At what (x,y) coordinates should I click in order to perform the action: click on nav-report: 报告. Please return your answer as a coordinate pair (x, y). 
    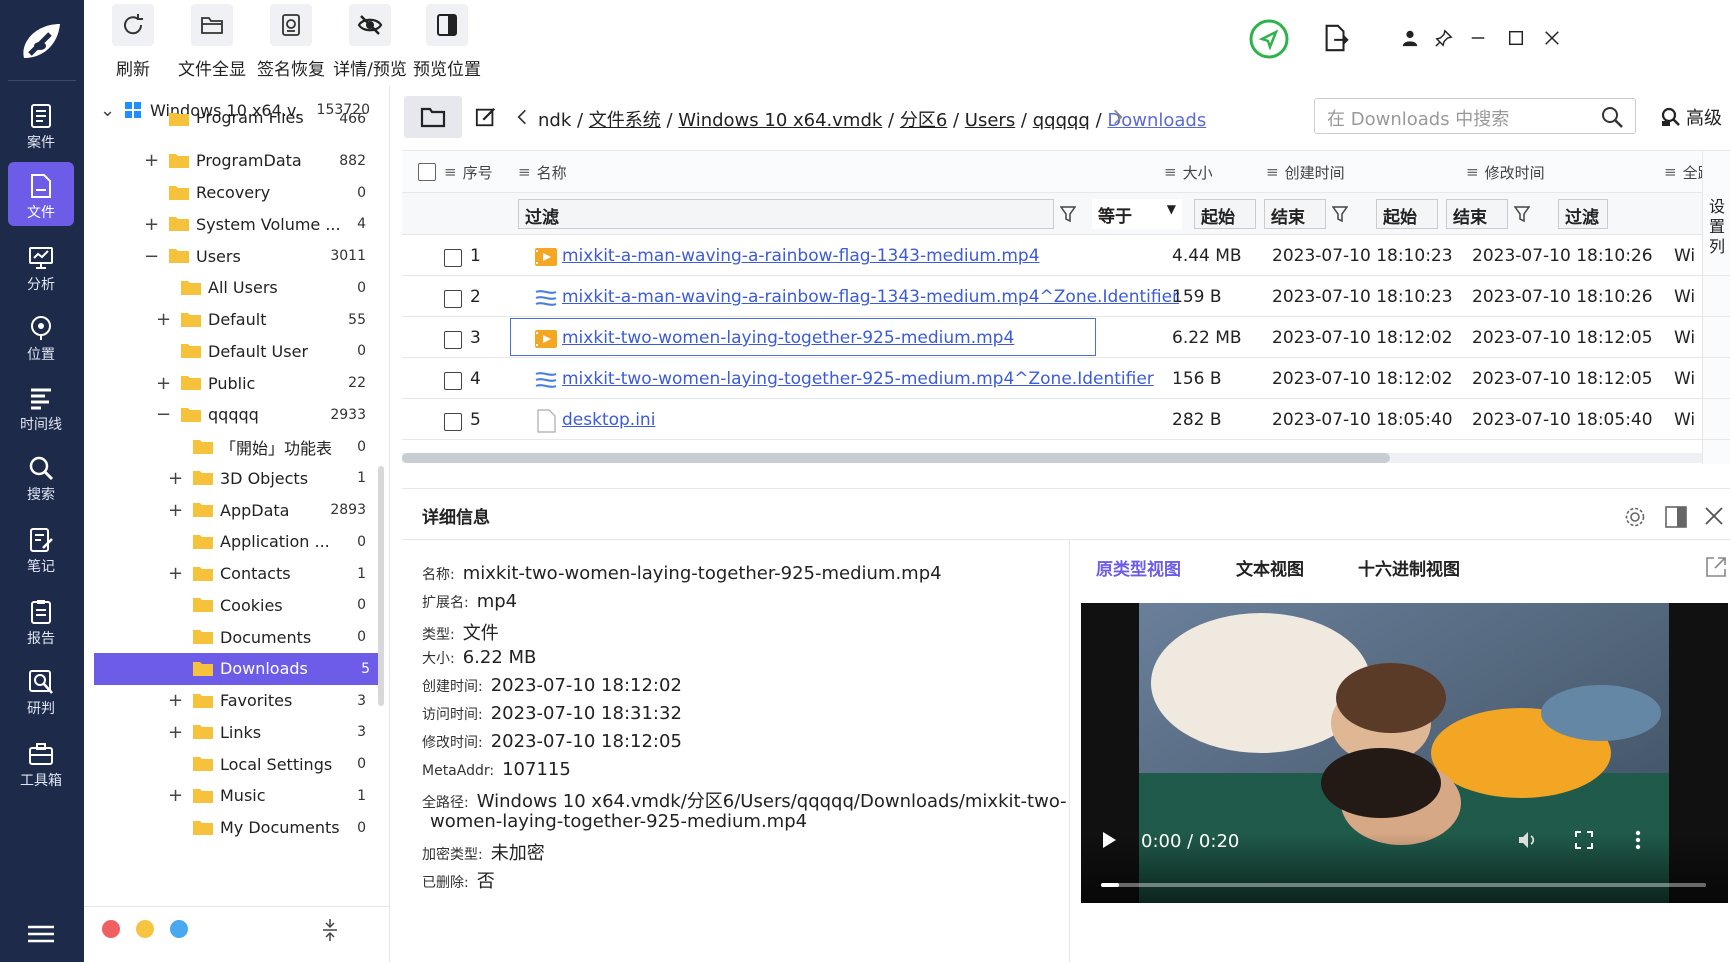
    Looking at the image, I should click on (41, 620).